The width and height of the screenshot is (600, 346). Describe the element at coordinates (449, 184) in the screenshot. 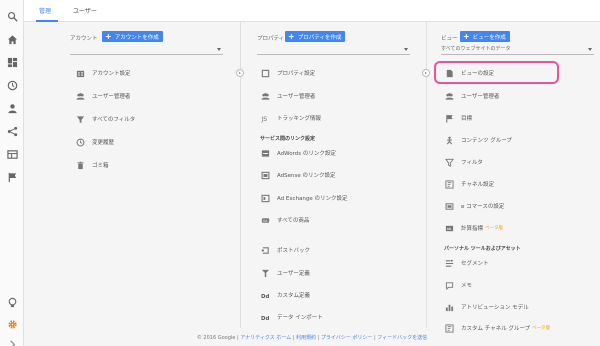

I see `channel-icon` at that location.